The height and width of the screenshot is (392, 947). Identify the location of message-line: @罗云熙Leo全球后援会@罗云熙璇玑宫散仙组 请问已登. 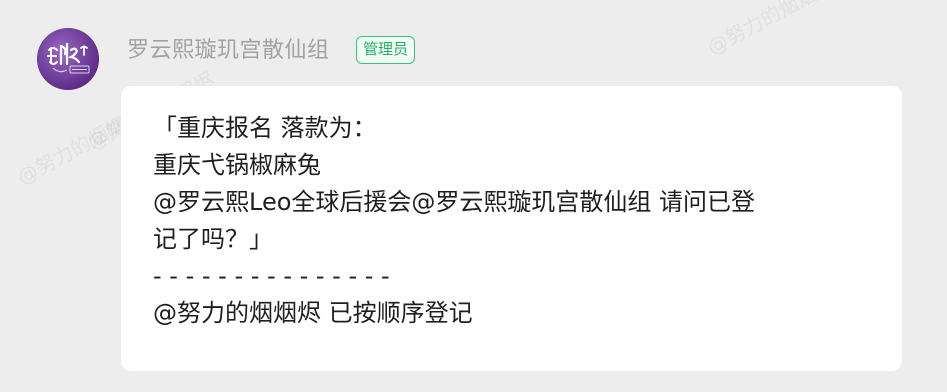
(454, 202).